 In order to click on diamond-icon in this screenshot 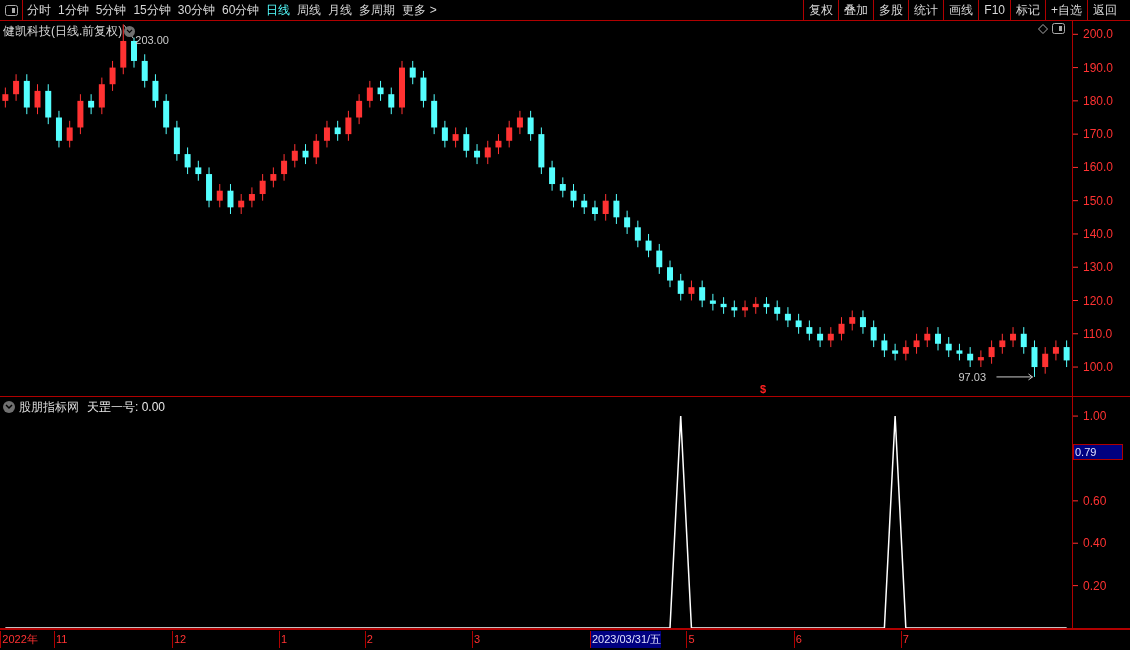, I will do `click(1043, 29)`.